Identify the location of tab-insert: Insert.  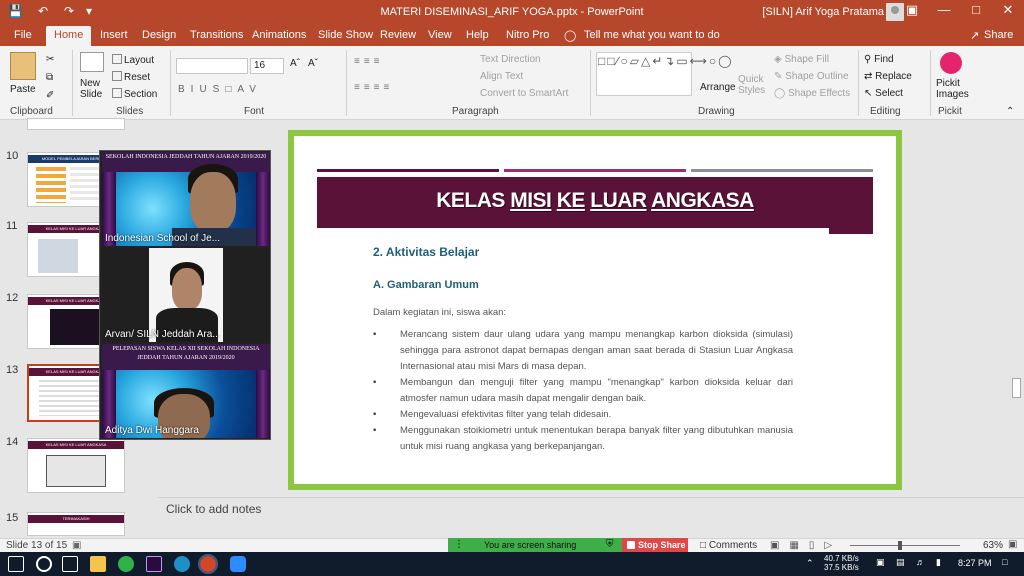
(114, 35).